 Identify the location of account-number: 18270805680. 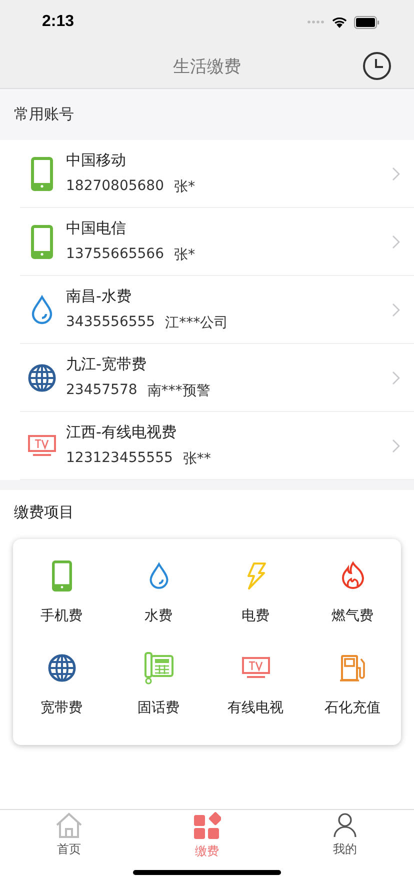
(115, 187).